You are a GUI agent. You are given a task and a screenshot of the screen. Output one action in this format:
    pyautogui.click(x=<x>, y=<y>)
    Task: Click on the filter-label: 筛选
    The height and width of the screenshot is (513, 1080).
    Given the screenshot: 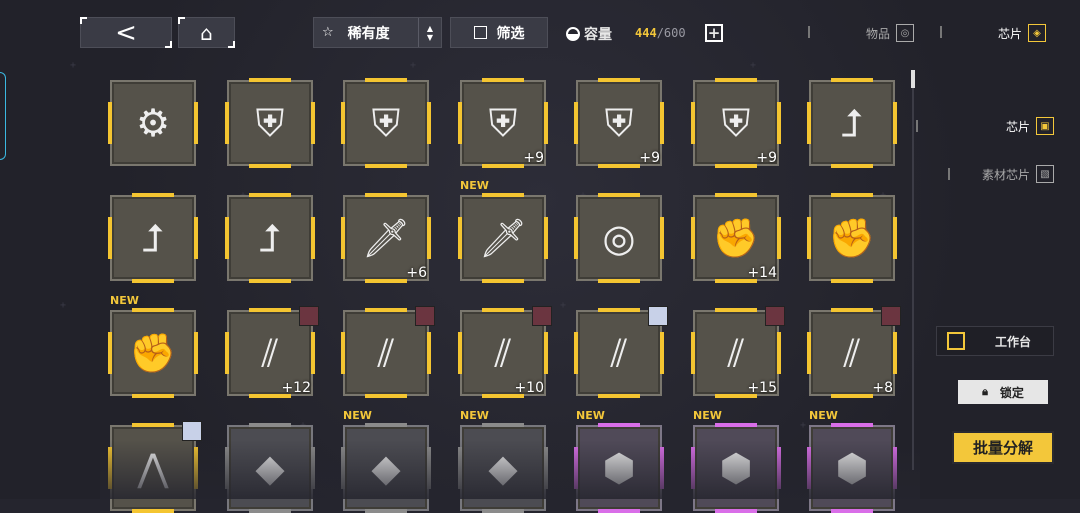 What is the action you would take?
    pyautogui.click(x=510, y=33)
    